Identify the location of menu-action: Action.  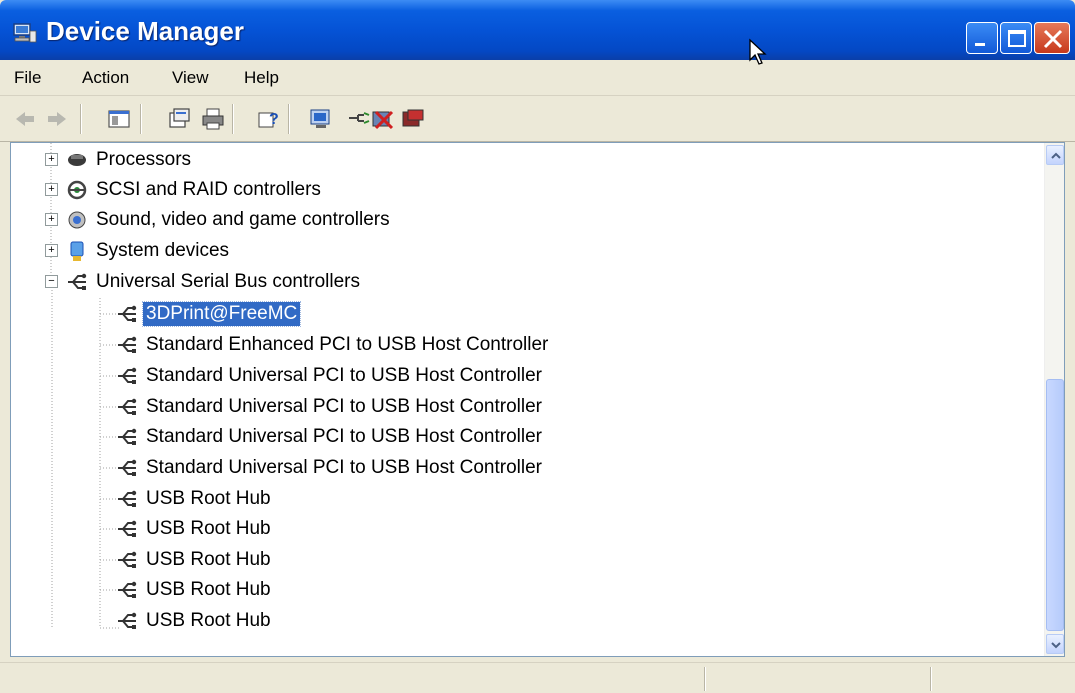
(105, 78).